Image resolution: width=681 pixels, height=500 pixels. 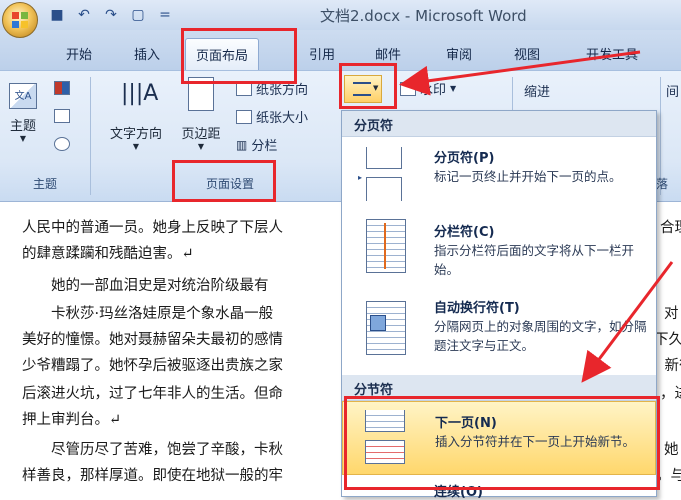 What do you see at coordinates (152, 366) in the screenshot?
I see `doc-line: 少爷糟蹋了。她怀孕后被驱逐出贵族之家` at bounding box center [152, 366].